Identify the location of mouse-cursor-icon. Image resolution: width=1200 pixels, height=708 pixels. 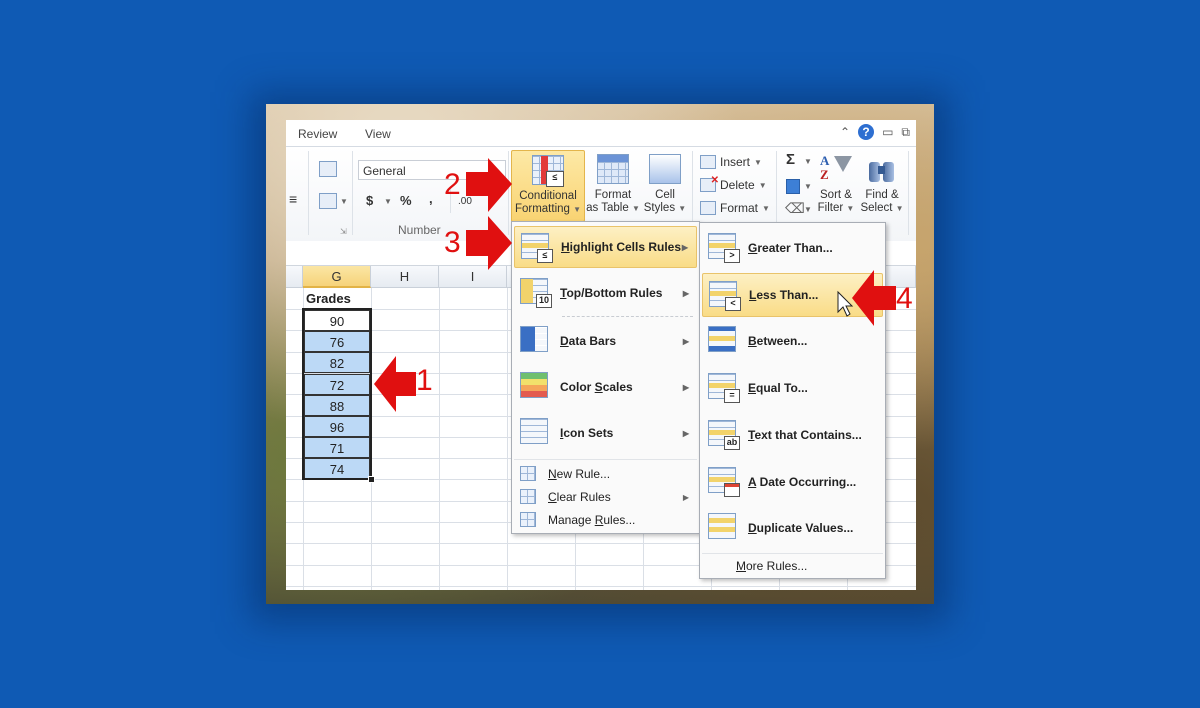
(845, 303).